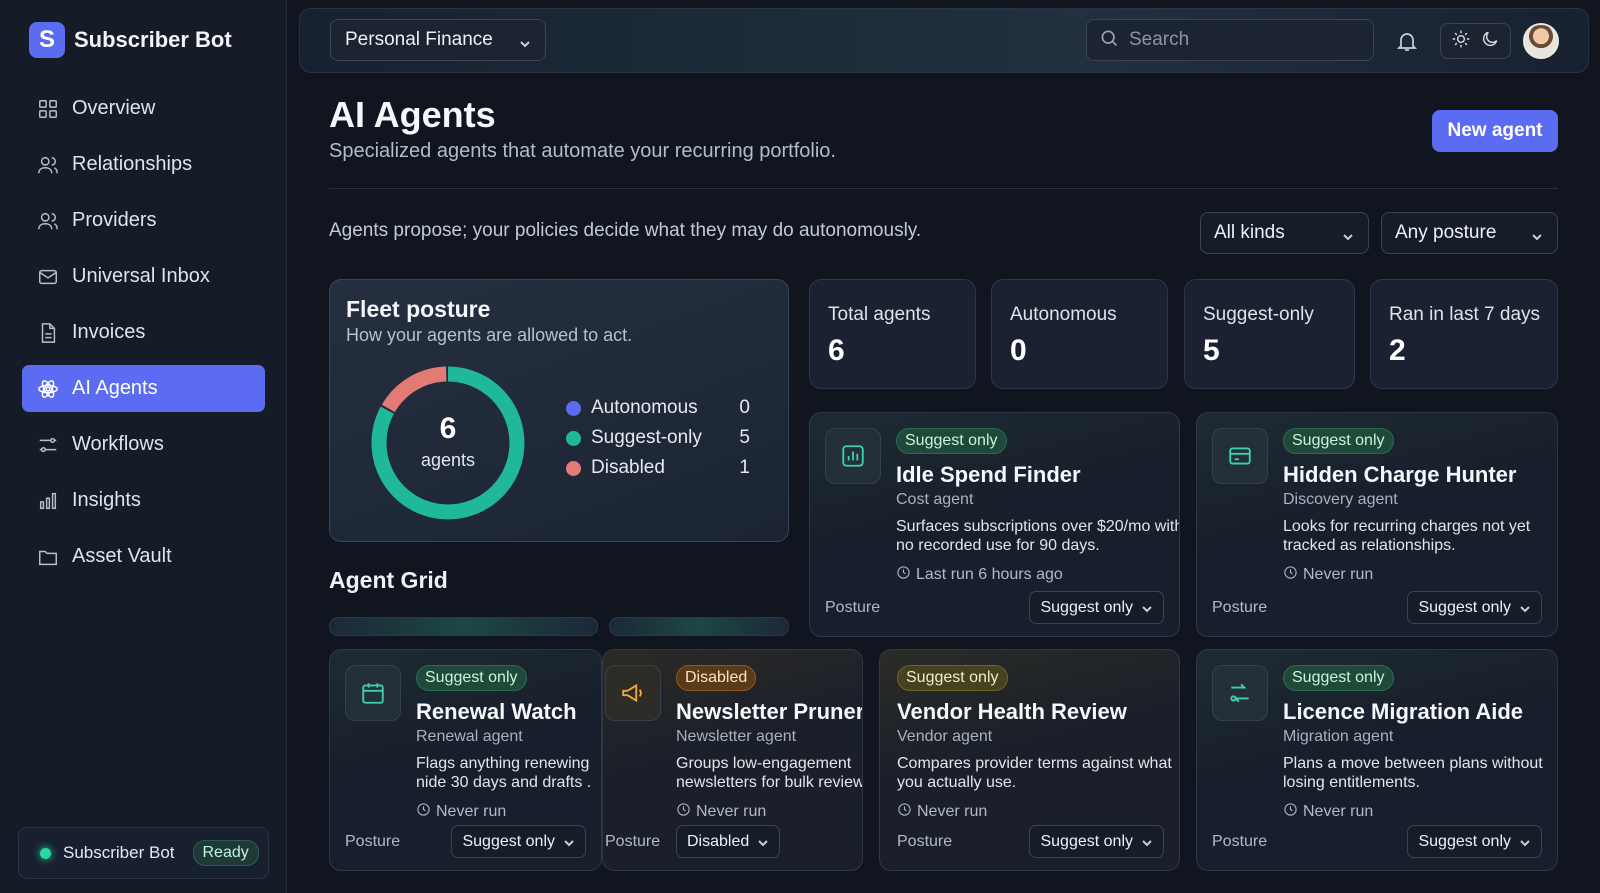 This screenshot has height=893, width=1600. I want to click on new-agent-button: New agent, so click(1495, 131).